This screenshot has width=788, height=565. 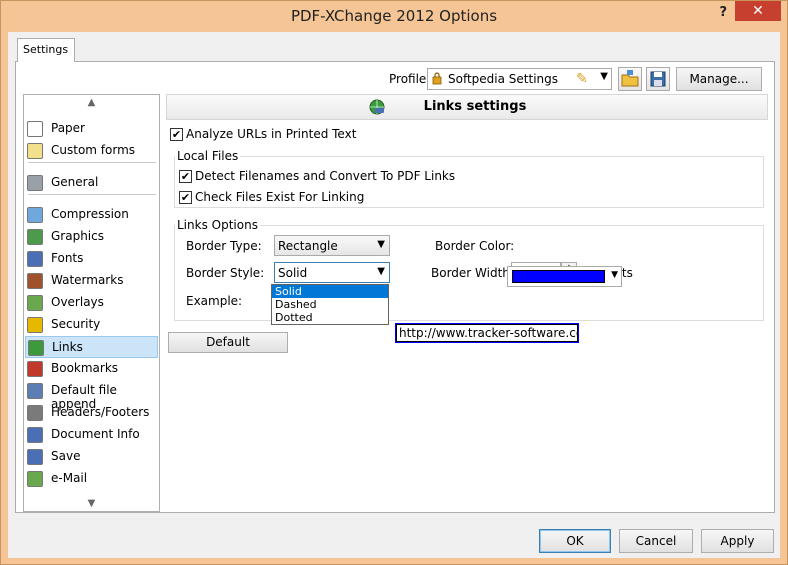 What do you see at coordinates (46, 50) in the screenshot?
I see `tab-settings: Settings` at bounding box center [46, 50].